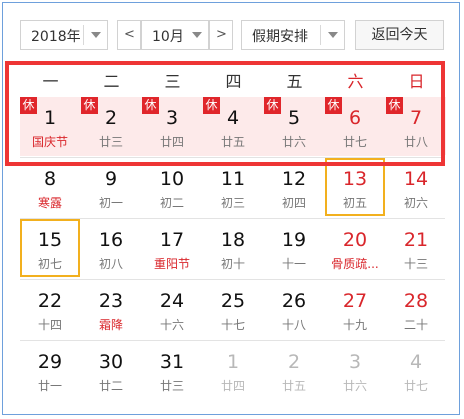 Image resolution: width=464 pixels, height=419 pixels. I want to click on day-cell: 28 二十, so click(416, 309).